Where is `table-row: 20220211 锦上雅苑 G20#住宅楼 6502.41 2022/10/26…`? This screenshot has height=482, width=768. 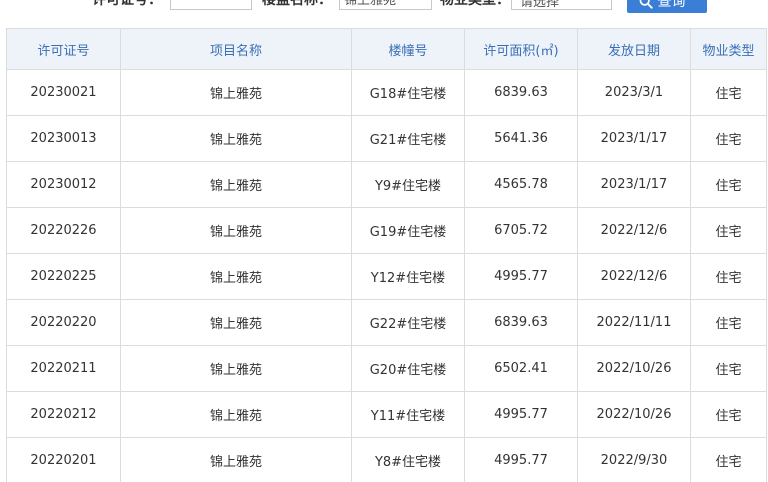 table-row: 20220211 锦上雅苑 G20#住宅楼 6502.41 2022/10/26… is located at coordinates (386, 368).